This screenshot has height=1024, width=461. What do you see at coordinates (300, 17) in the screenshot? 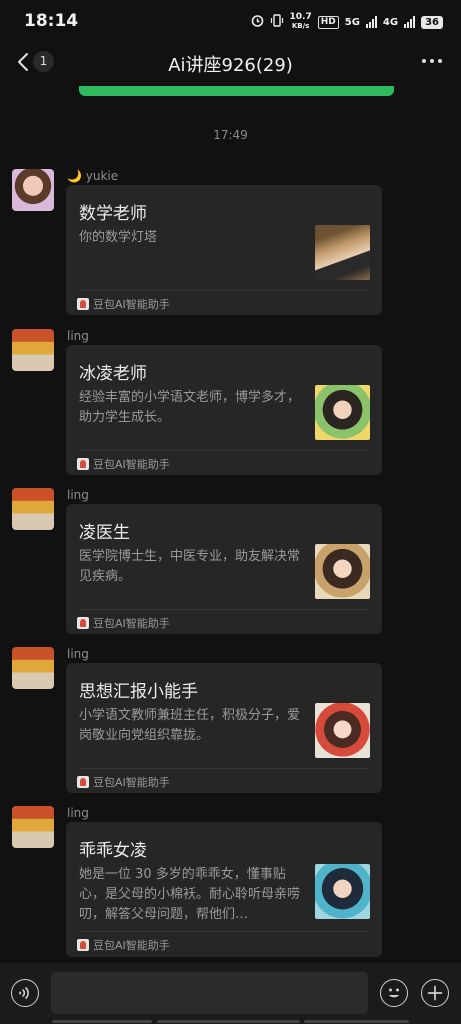
I see `net-speed-value: 10.7` at bounding box center [300, 17].